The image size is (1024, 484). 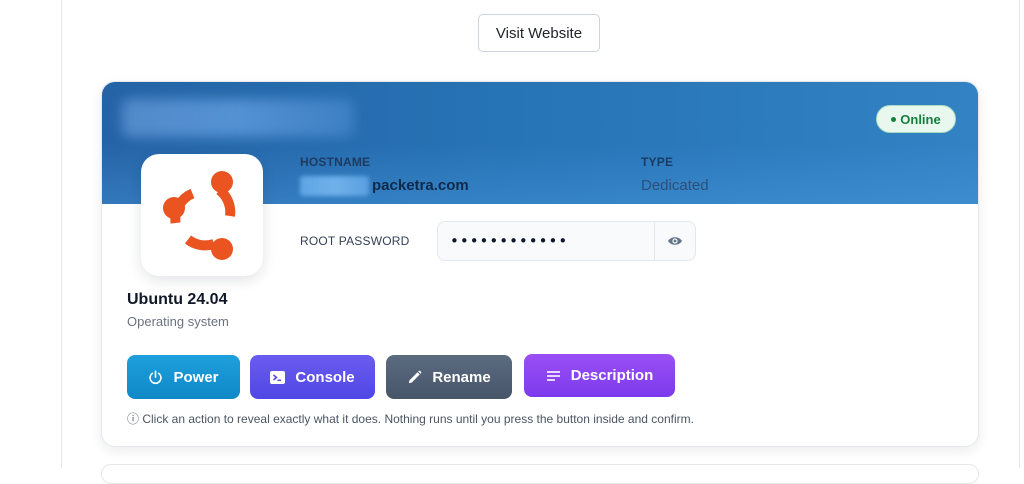 What do you see at coordinates (334, 186) in the screenshot?
I see `hostname-redacted` at bounding box center [334, 186].